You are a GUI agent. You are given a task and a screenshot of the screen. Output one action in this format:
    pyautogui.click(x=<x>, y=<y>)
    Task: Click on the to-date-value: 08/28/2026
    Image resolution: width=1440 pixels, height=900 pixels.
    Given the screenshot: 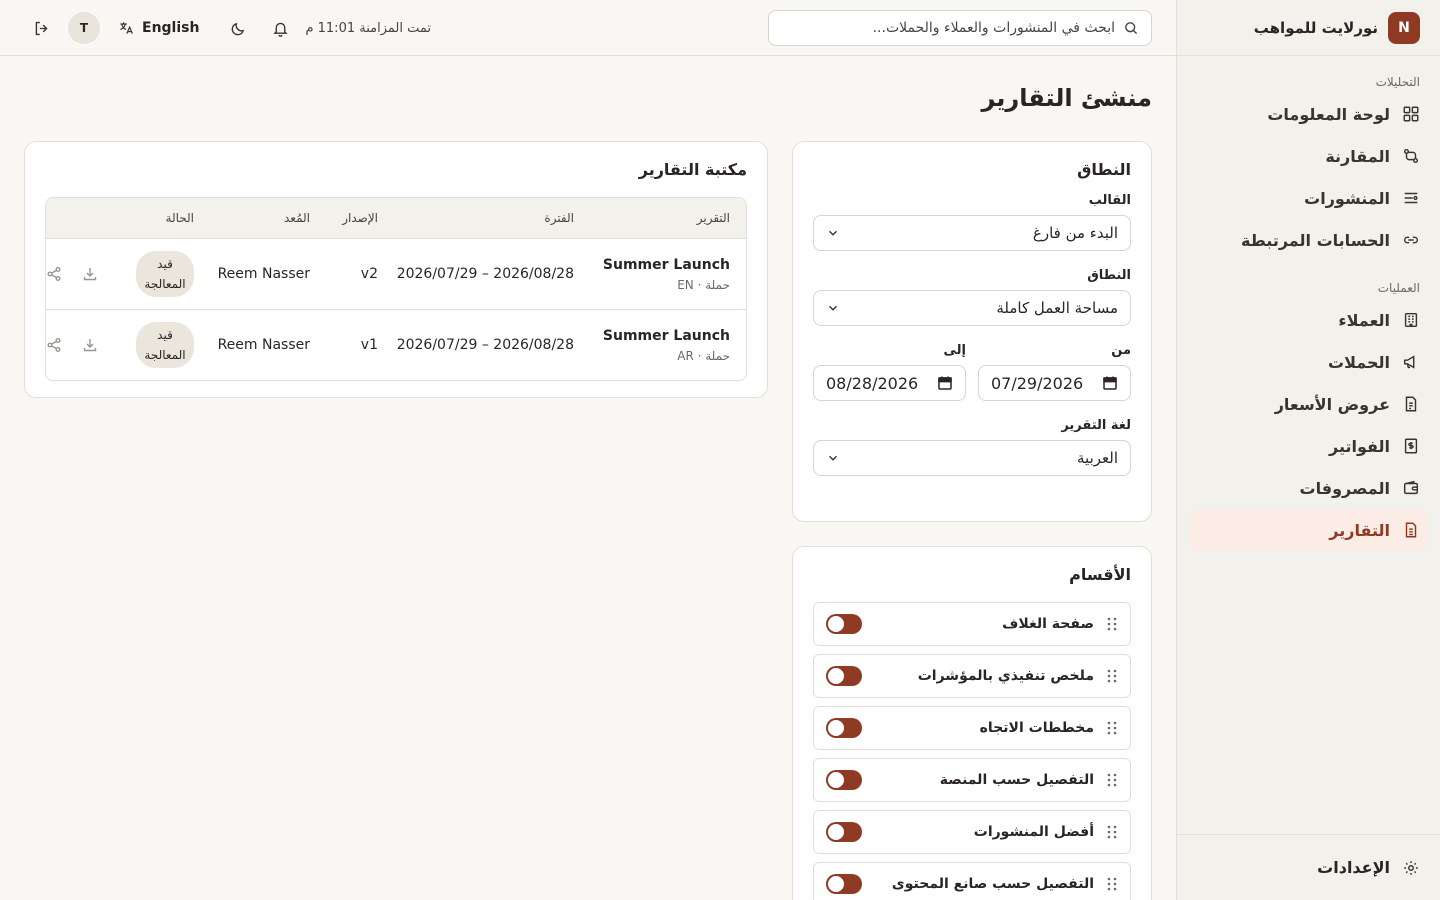 What is the action you would take?
    pyautogui.click(x=872, y=383)
    